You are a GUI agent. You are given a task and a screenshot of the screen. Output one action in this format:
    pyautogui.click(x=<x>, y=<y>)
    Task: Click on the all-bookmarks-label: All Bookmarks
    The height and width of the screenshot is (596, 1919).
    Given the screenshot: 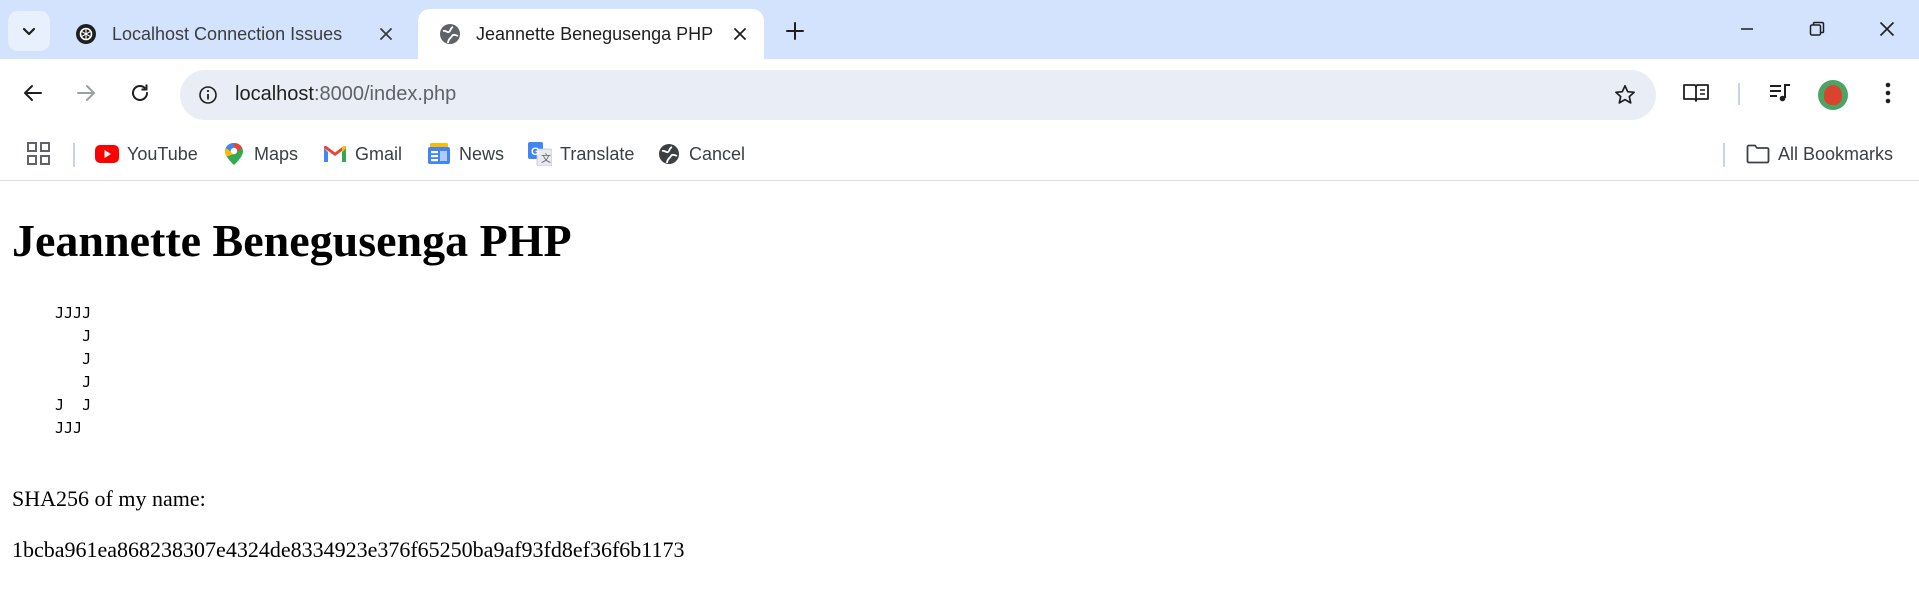 What is the action you would take?
    pyautogui.click(x=1836, y=153)
    